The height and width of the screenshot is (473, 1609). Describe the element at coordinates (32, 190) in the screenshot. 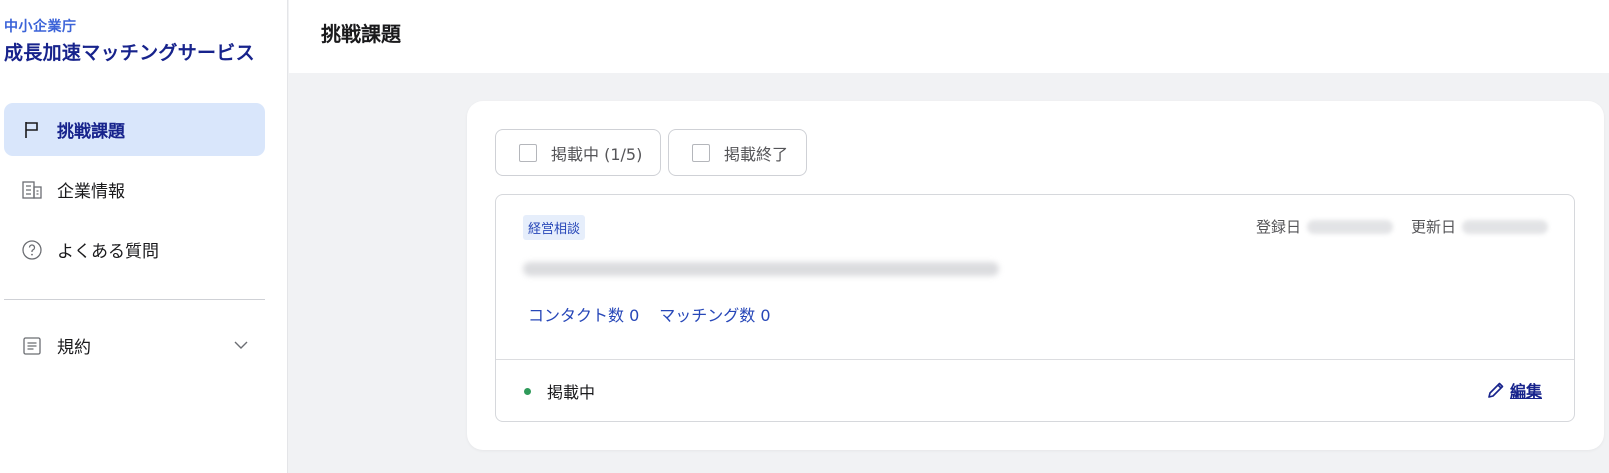

I see `building-icon` at that location.